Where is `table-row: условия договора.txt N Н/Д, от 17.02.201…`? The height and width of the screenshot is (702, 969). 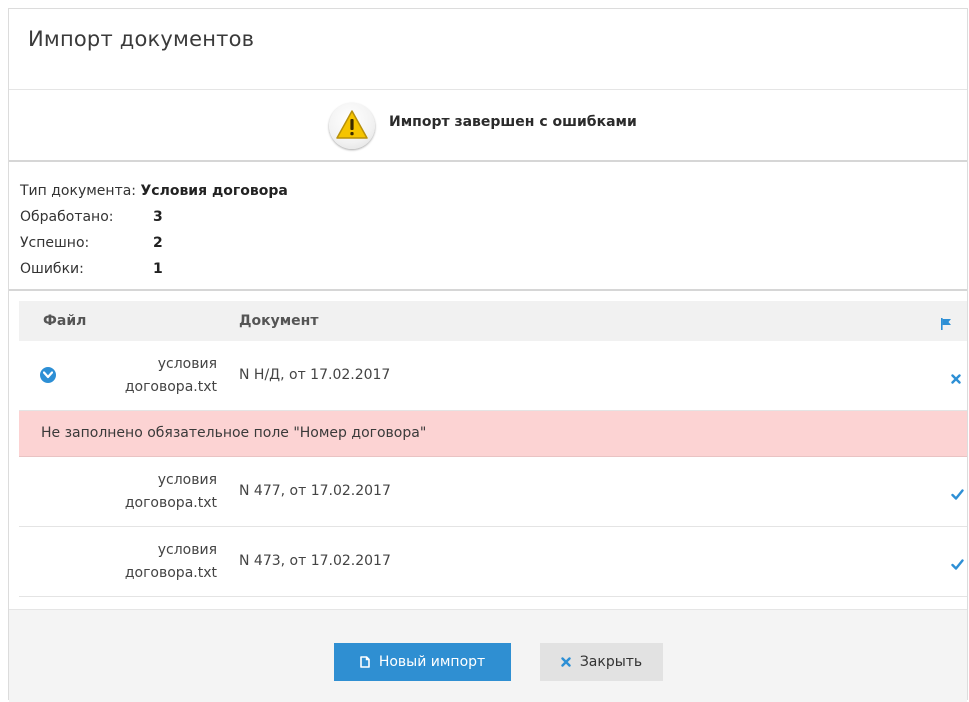
table-row: условия договора.txt N Н/Д, от 17.02.201… is located at coordinates (493, 376).